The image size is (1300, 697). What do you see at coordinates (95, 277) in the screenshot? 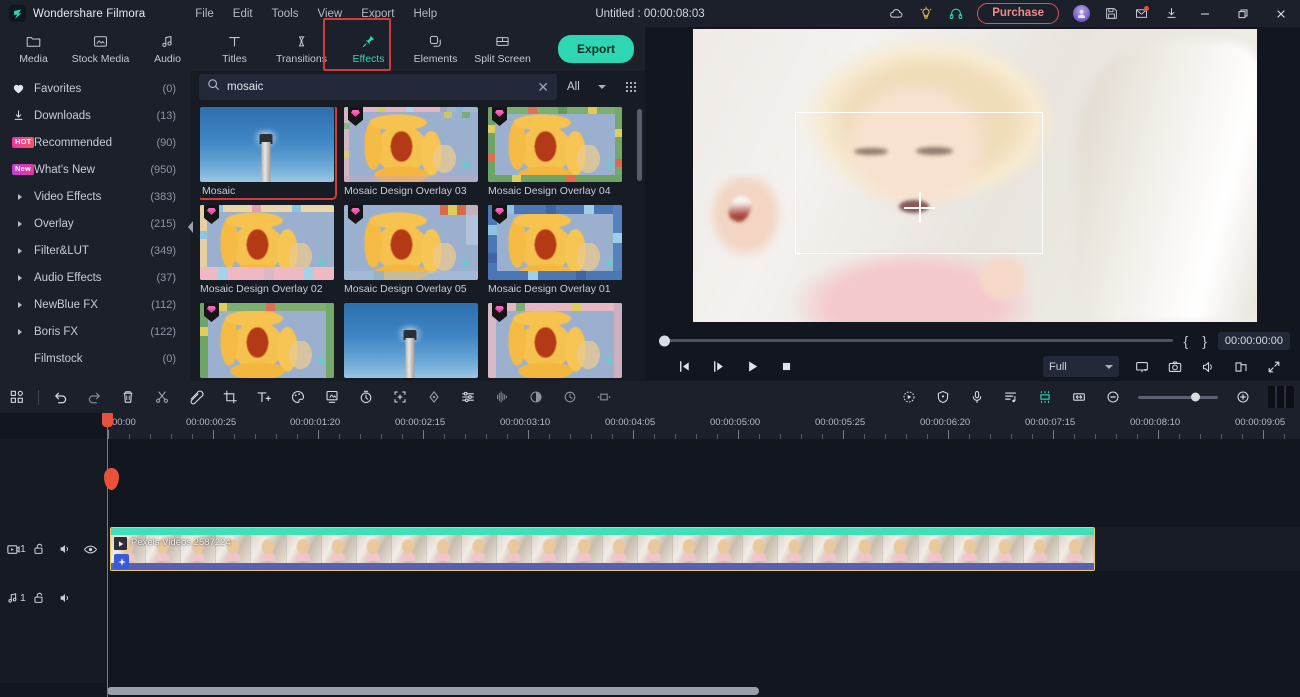
I see `sidebar-item-audio-effects: Audio Effects (37)` at bounding box center [95, 277].